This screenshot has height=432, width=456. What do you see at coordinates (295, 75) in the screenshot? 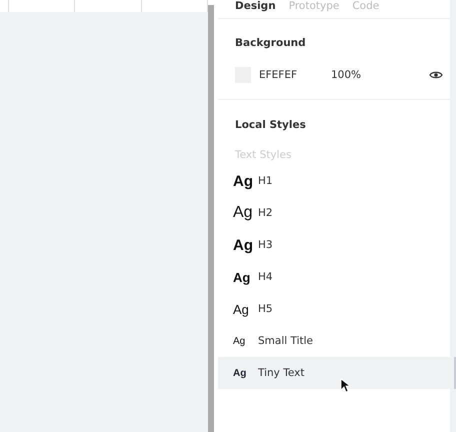
I see `hex-value: EFEFEF` at bounding box center [295, 75].